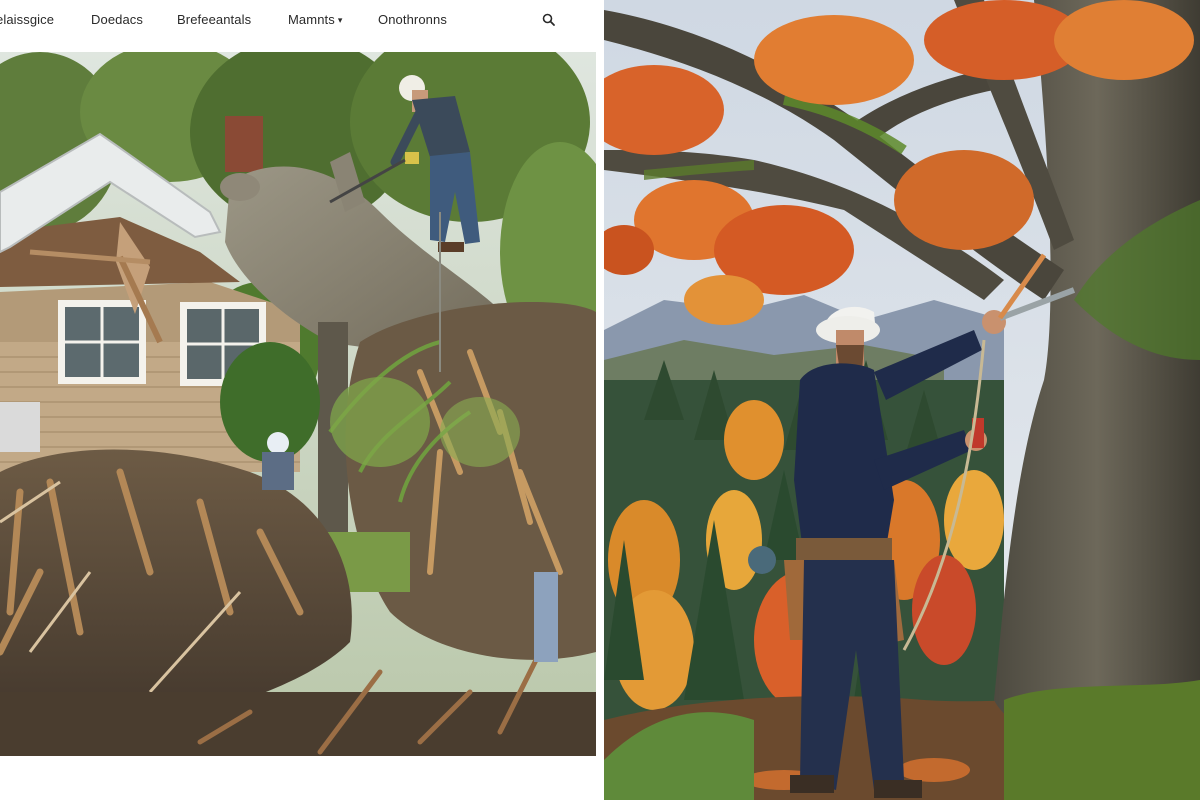  I want to click on nav-item-5: Onothronns, so click(412, 19).